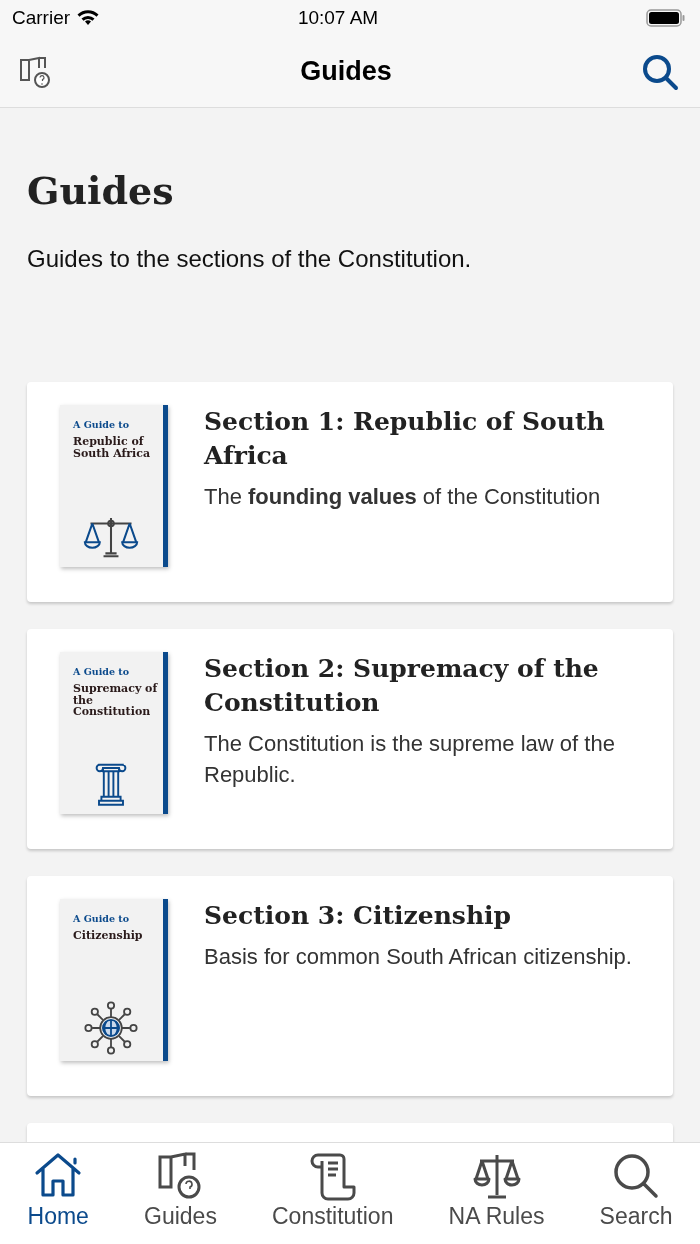 This screenshot has height=1244, width=700. Describe the element at coordinates (410, 759) in the screenshot. I see `guide-description: The Constitution is the supreme law of the Republic.` at that location.